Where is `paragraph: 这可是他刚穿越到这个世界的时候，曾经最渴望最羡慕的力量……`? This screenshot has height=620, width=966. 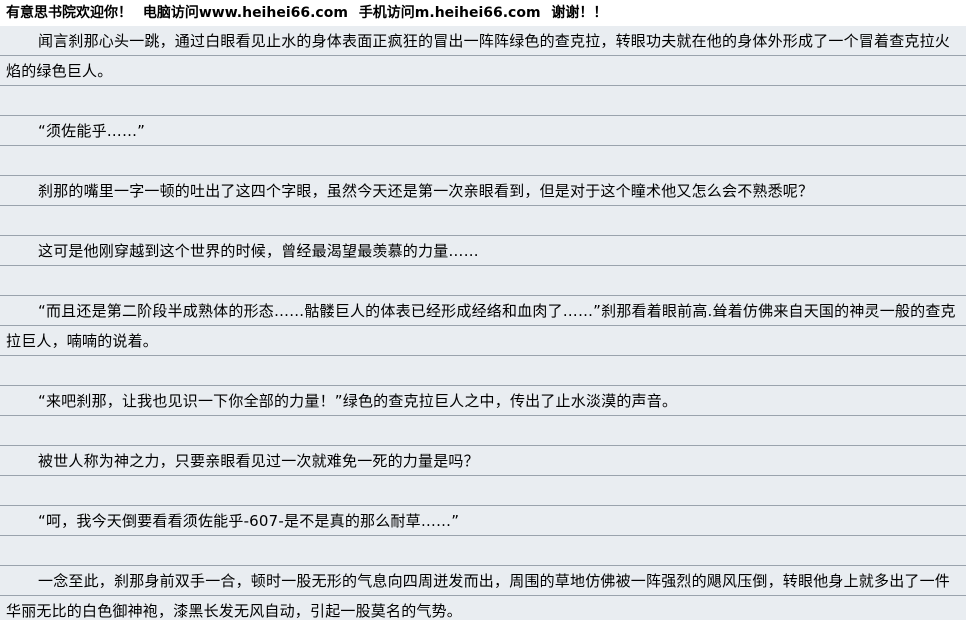 paragraph: 这可是他刚穿越到这个世界的时候，曾经最渴望最羡慕的力量…… is located at coordinates (258, 251).